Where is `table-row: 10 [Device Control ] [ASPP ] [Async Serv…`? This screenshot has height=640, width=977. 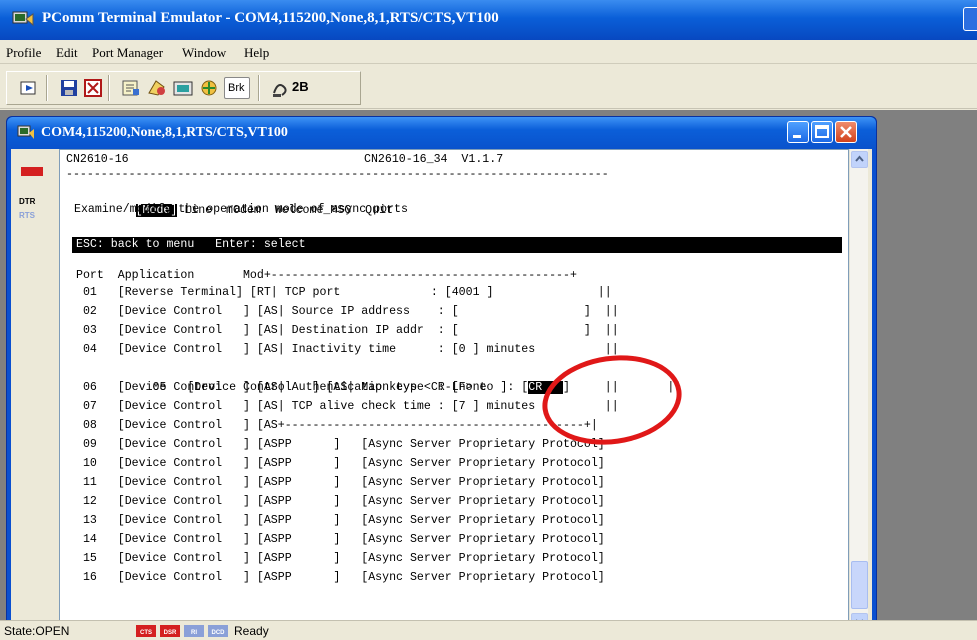
table-row: 10 [Device Control ] [ASPP ] [Async Serv… is located at coordinates (340, 463).